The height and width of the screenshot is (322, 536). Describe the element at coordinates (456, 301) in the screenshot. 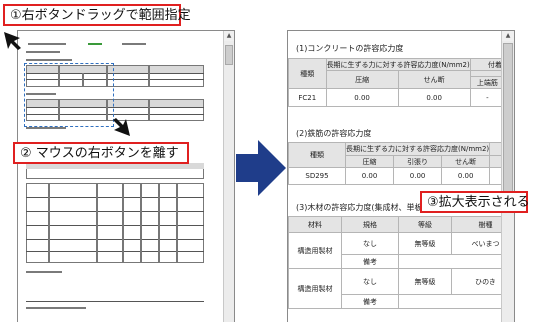

I see `row2-note-value` at that location.